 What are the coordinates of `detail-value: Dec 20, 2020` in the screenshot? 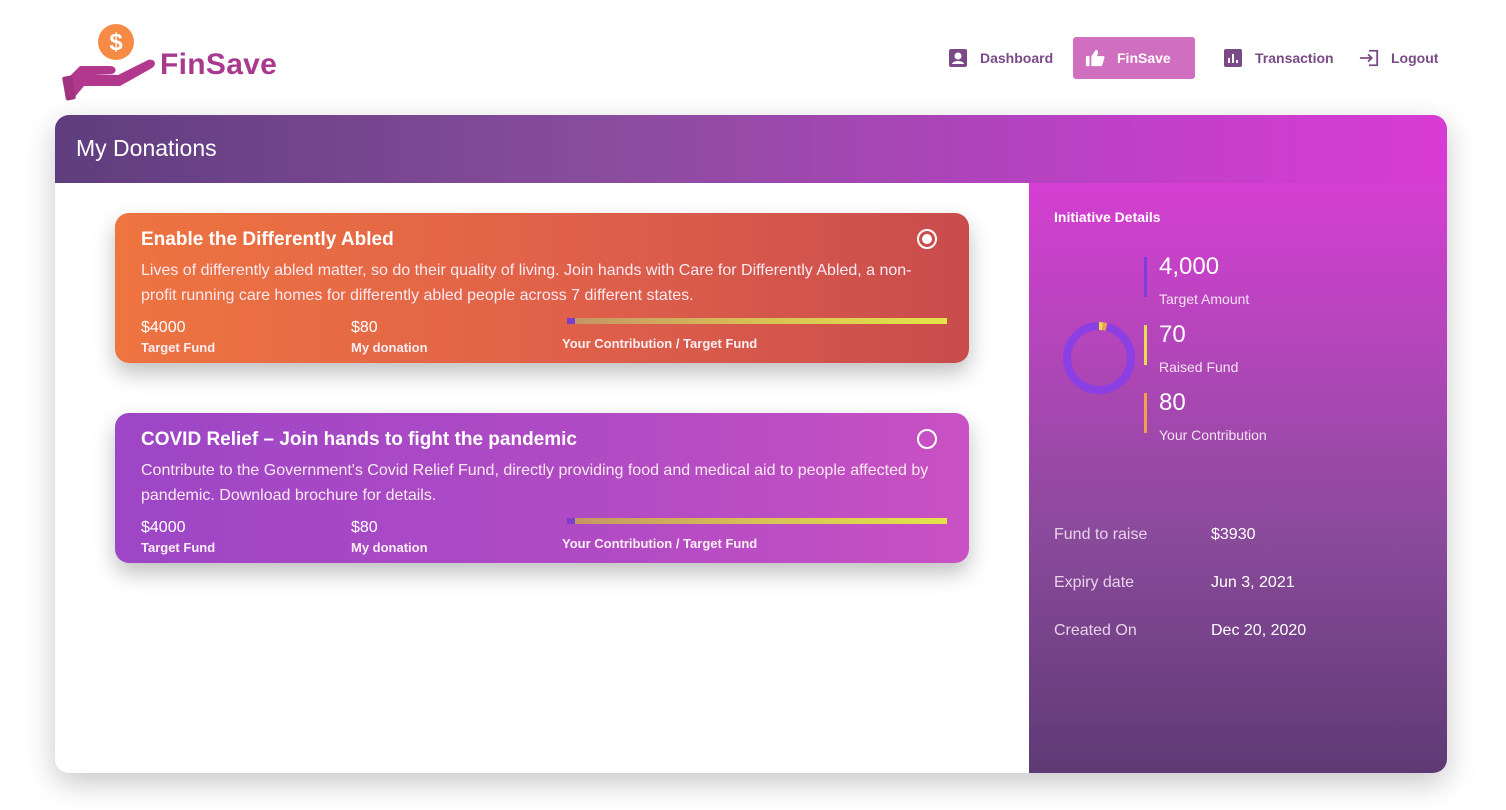 It's located at (1259, 630).